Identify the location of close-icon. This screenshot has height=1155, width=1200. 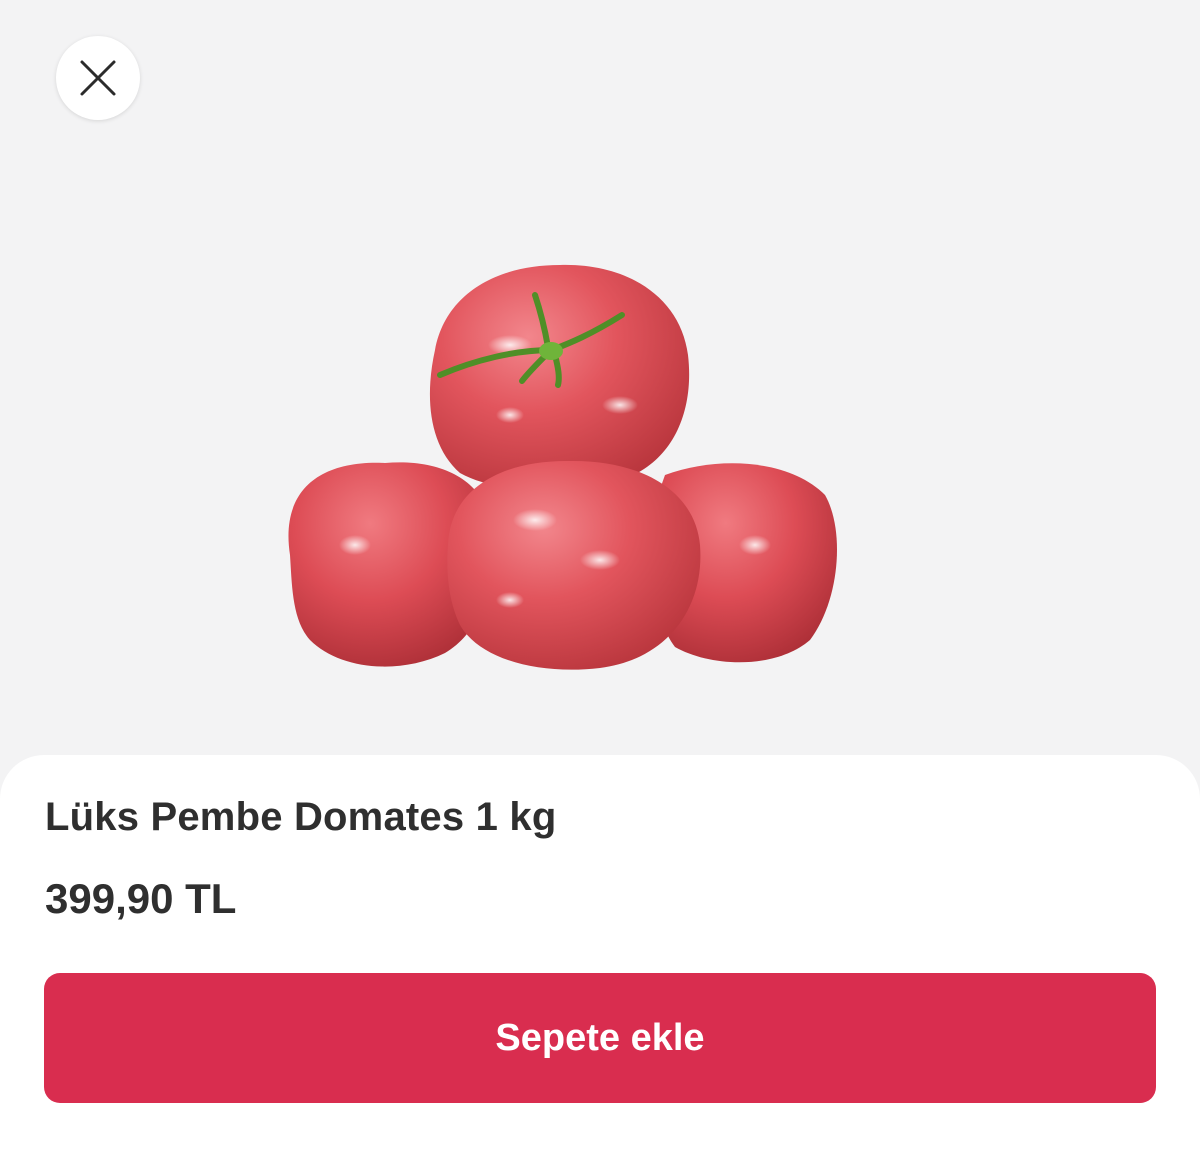
(98, 78).